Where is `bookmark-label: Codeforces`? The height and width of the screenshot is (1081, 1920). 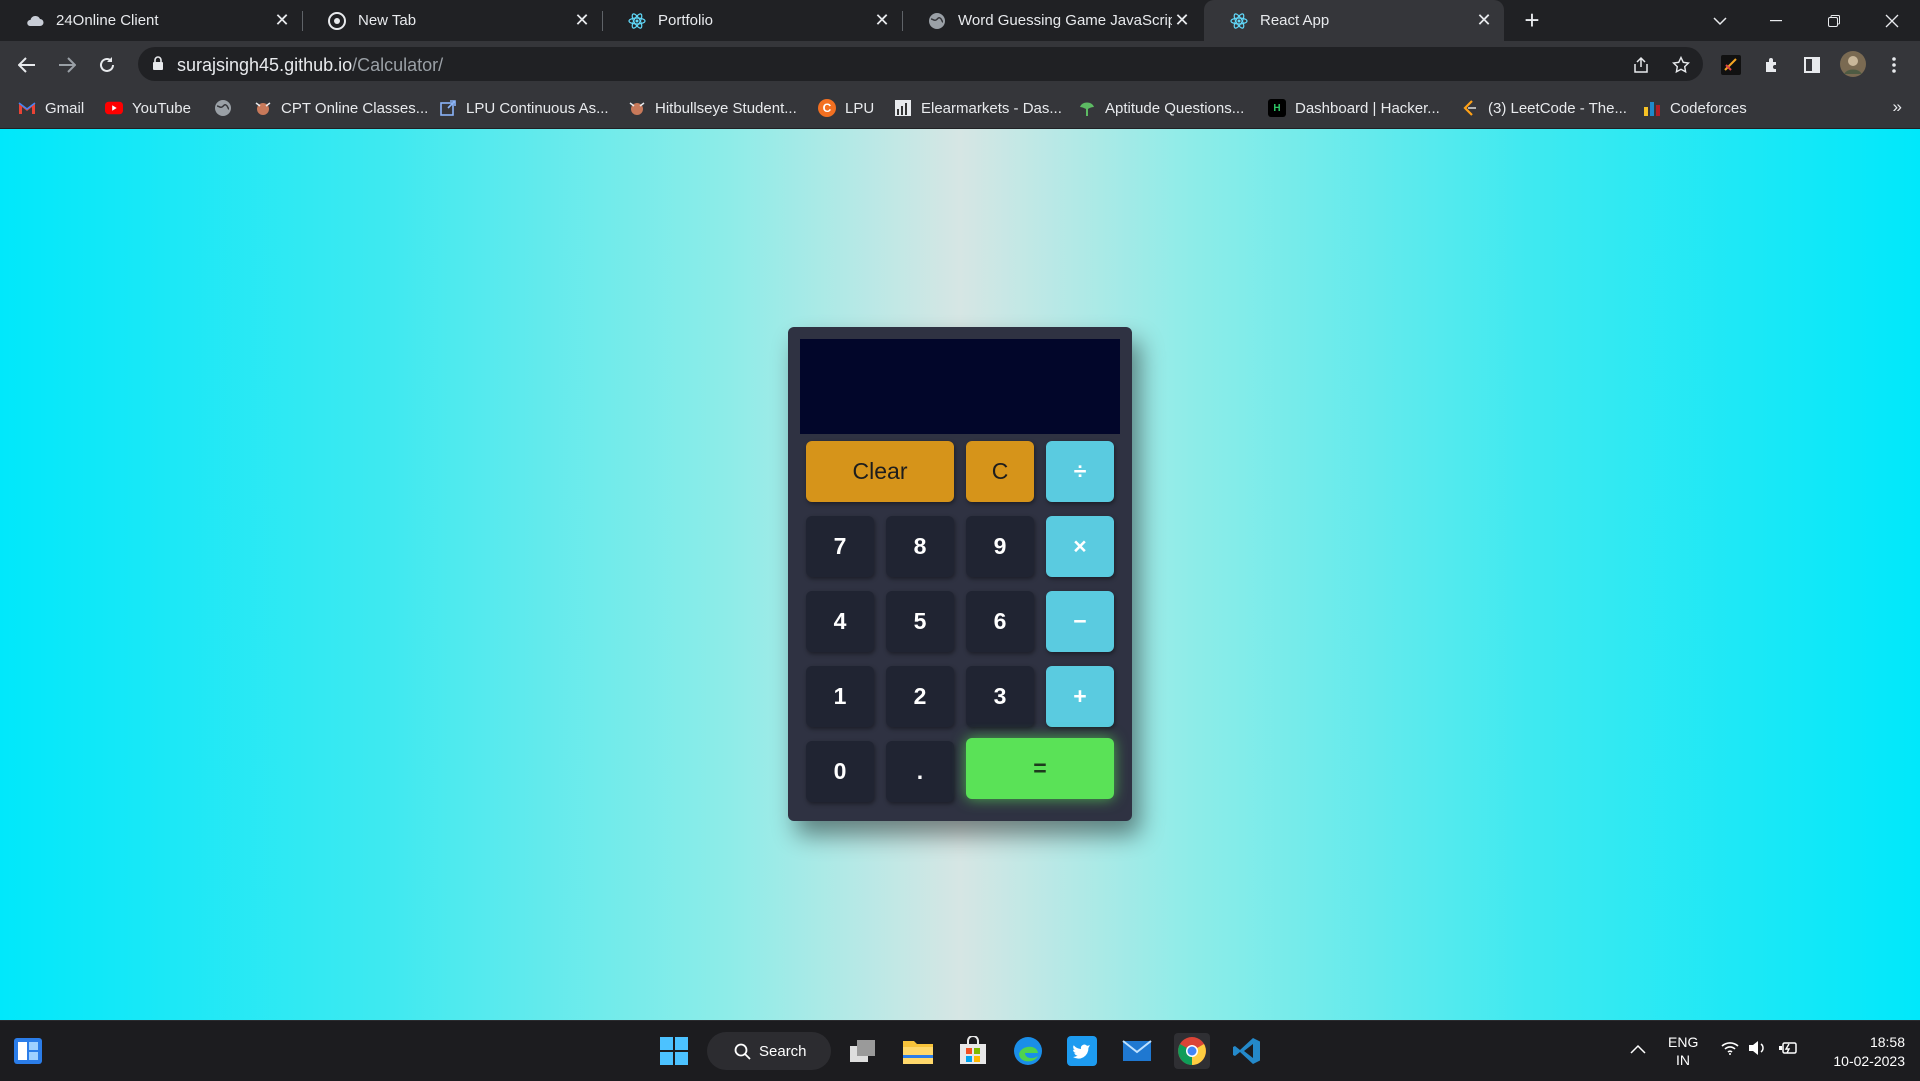
bookmark-label: Codeforces is located at coordinates (1708, 108).